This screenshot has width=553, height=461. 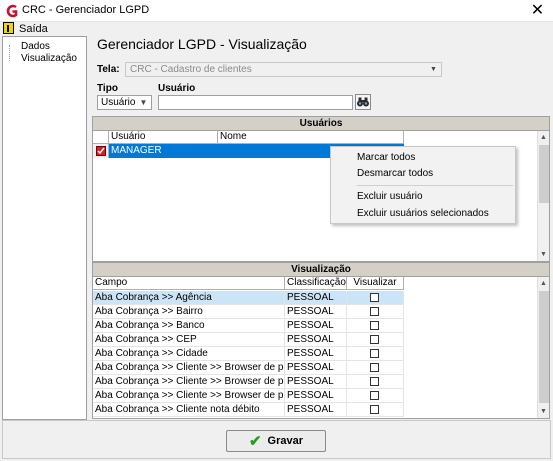 I want to click on menu-bar, so click(x=276, y=29).